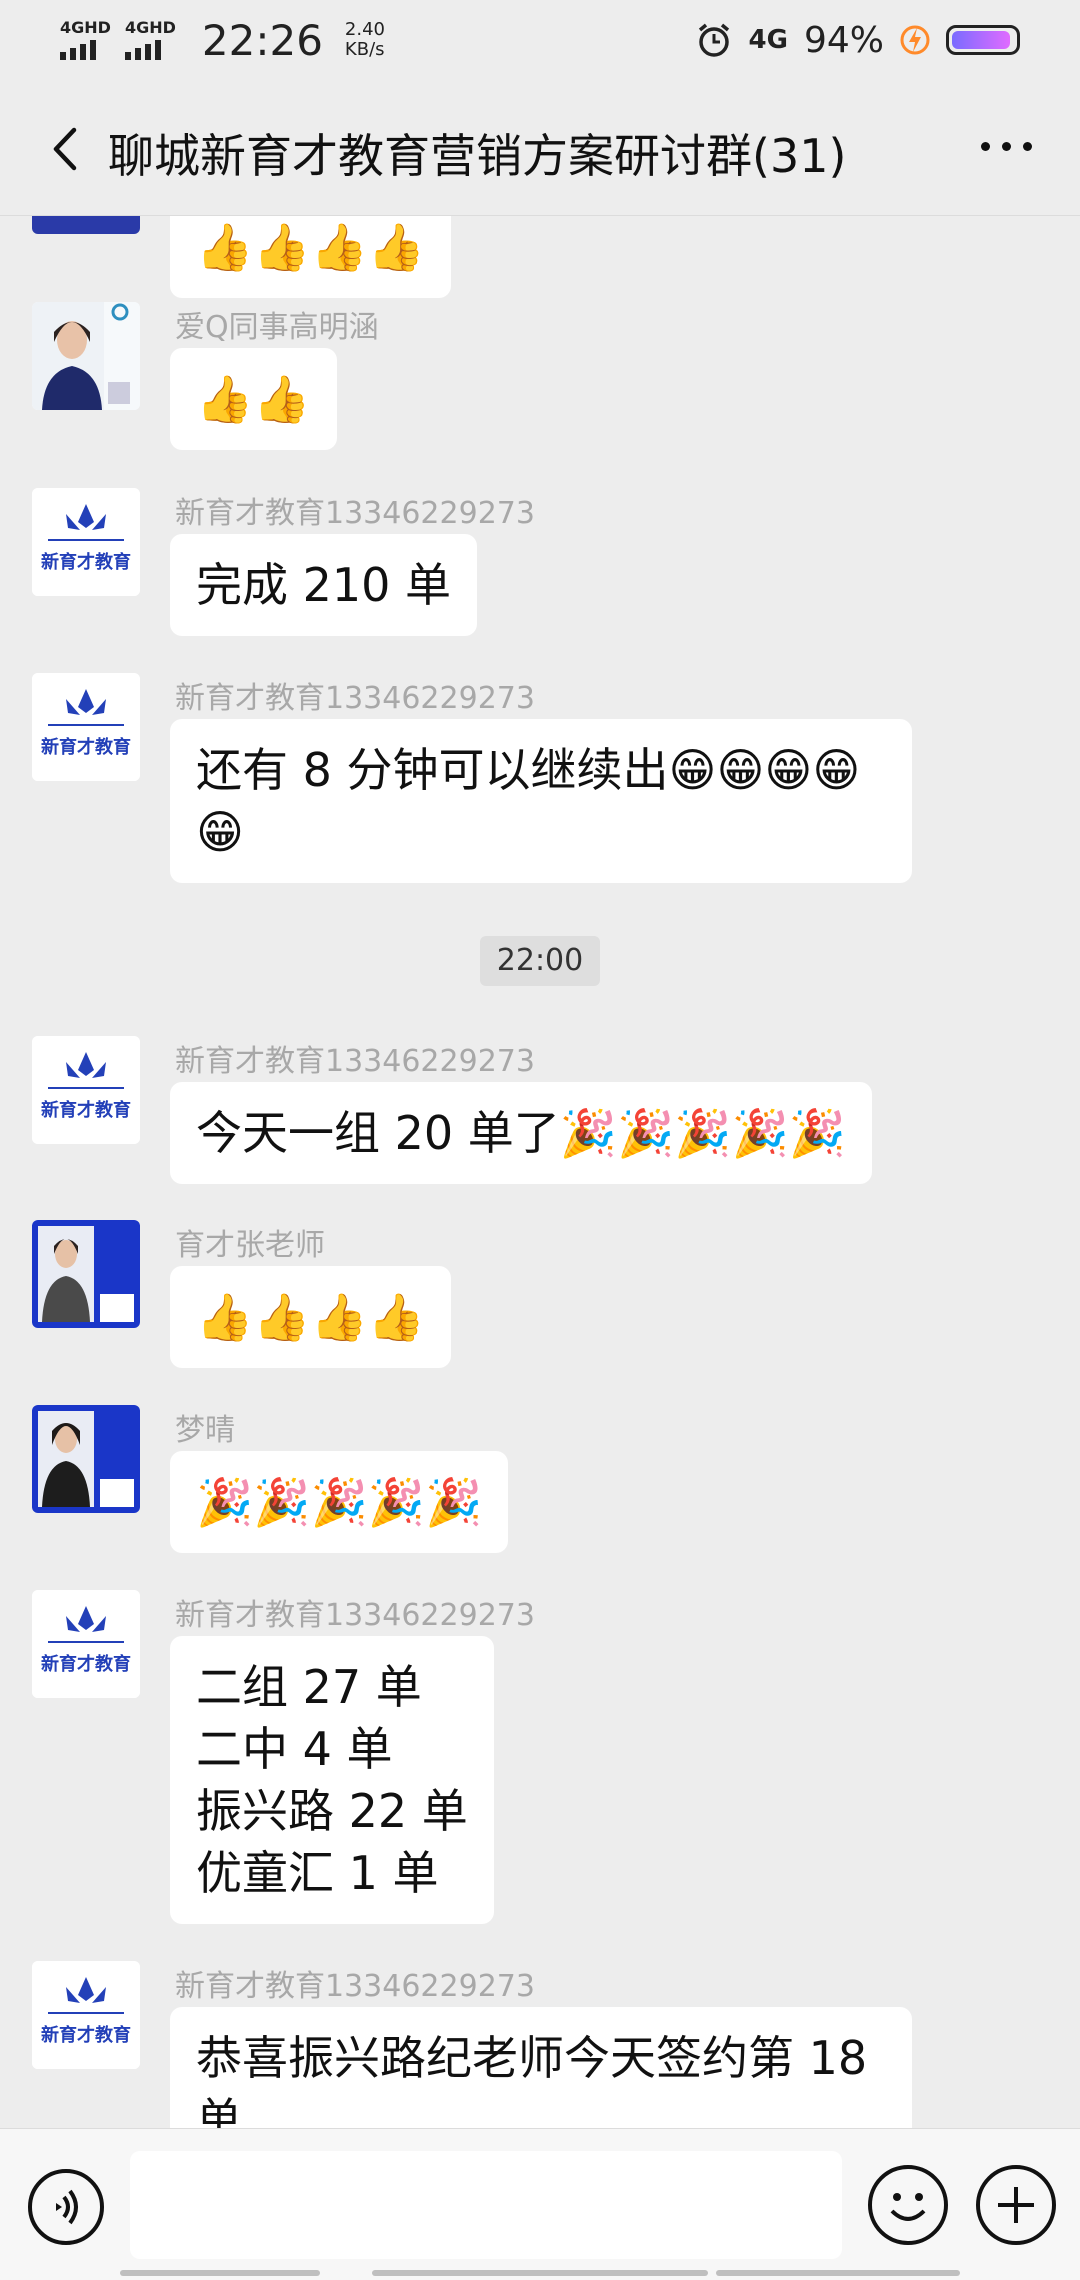 The width and height of the screenshot is (1080, 2280). I want to click on message-bubble: 恭喜振兴路纪老师今天签约第 18 单 👍👍👍🎉🎉🎉, so click(541, 2067).